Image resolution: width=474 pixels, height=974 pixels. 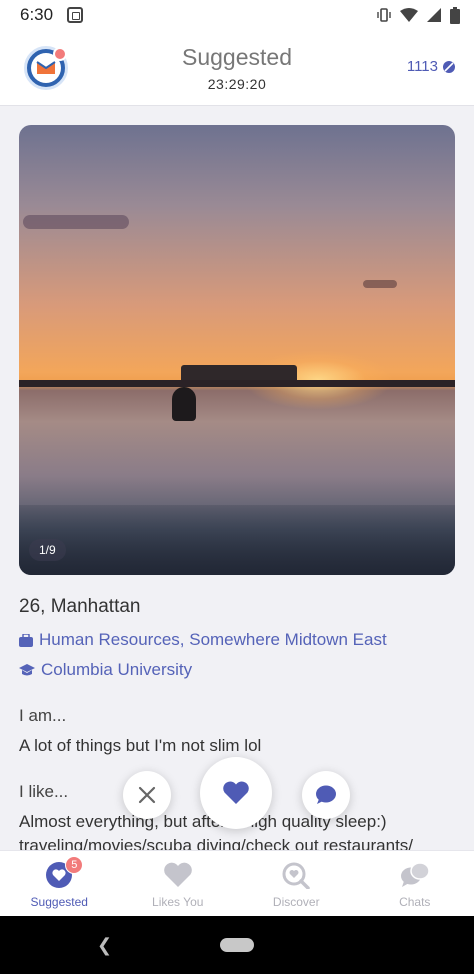 What do you see at coordinates (47, 550) in the screenshot?
I see `photo-counter: 1/9` at bounding box center [47, 550].